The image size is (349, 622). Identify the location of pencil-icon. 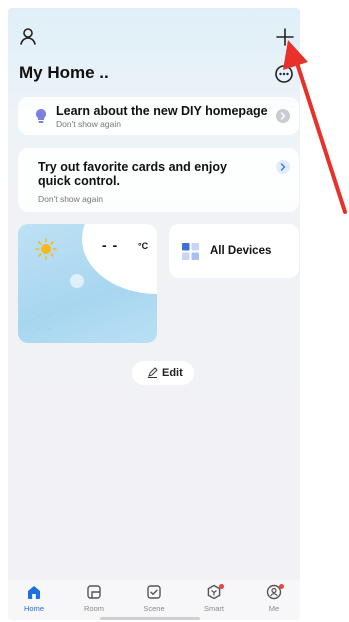
(153, 372).